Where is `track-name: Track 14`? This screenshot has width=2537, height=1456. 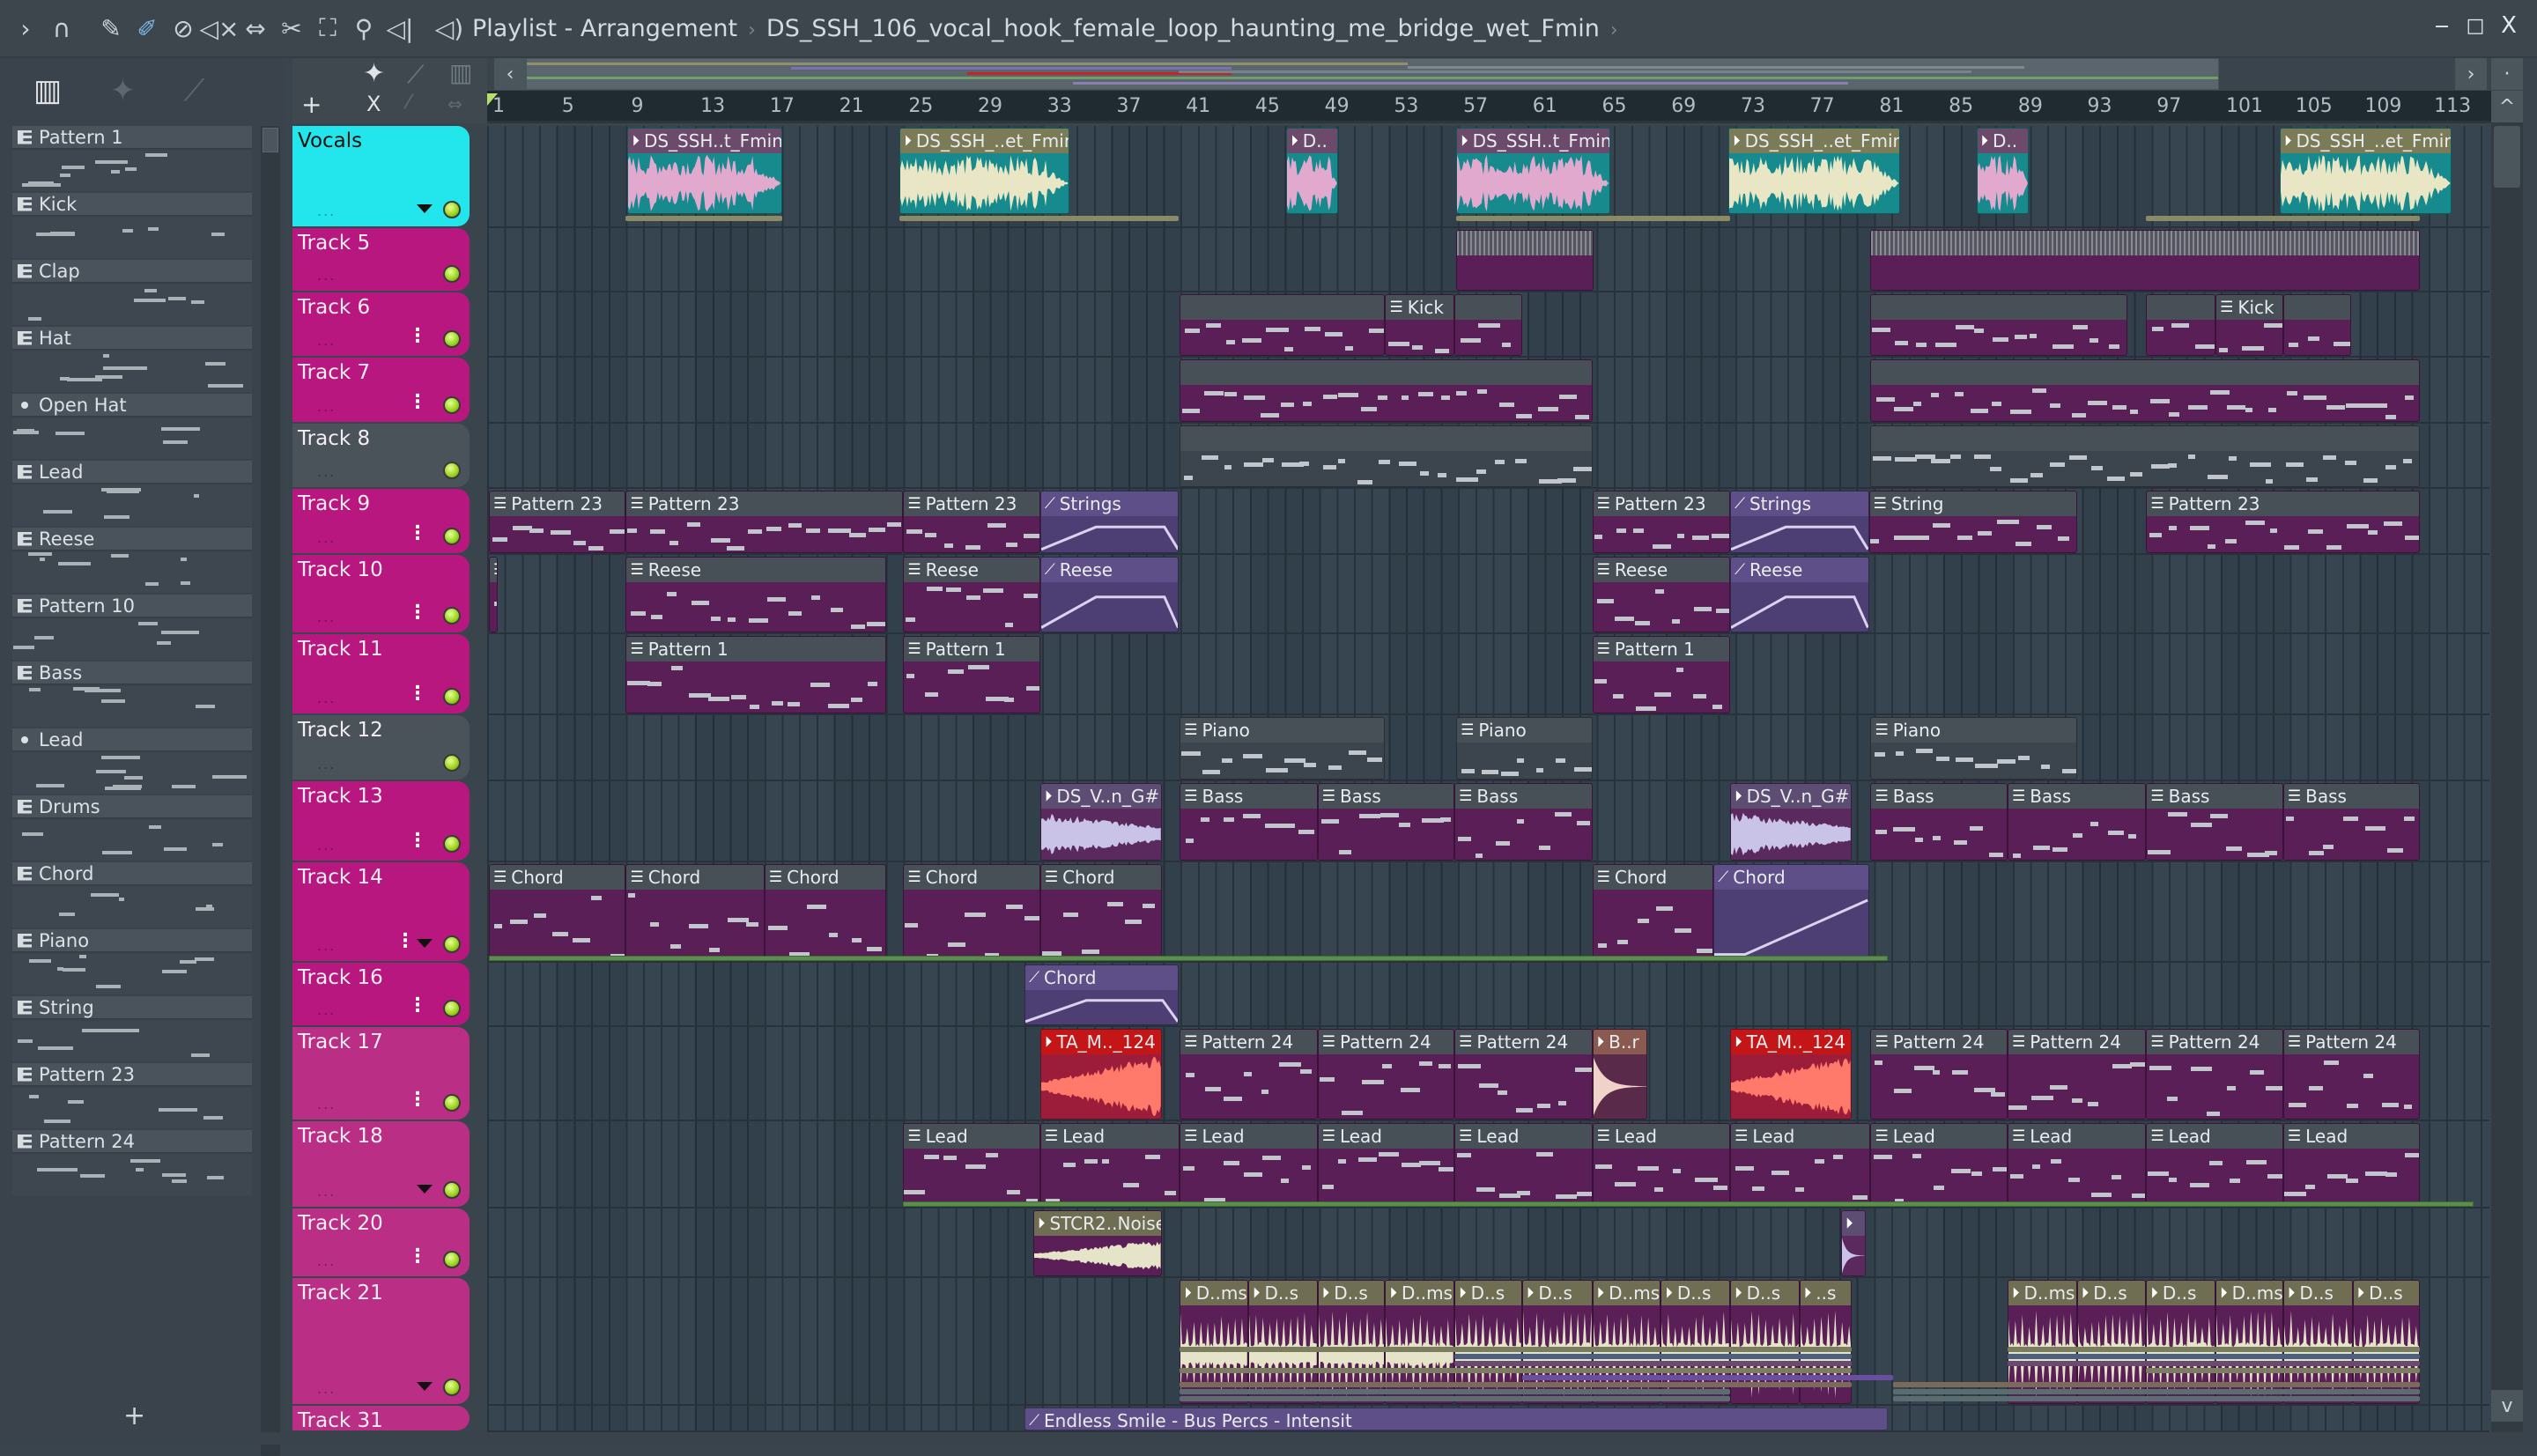 track-name: Track 14 is located at coordinates (340, 877).